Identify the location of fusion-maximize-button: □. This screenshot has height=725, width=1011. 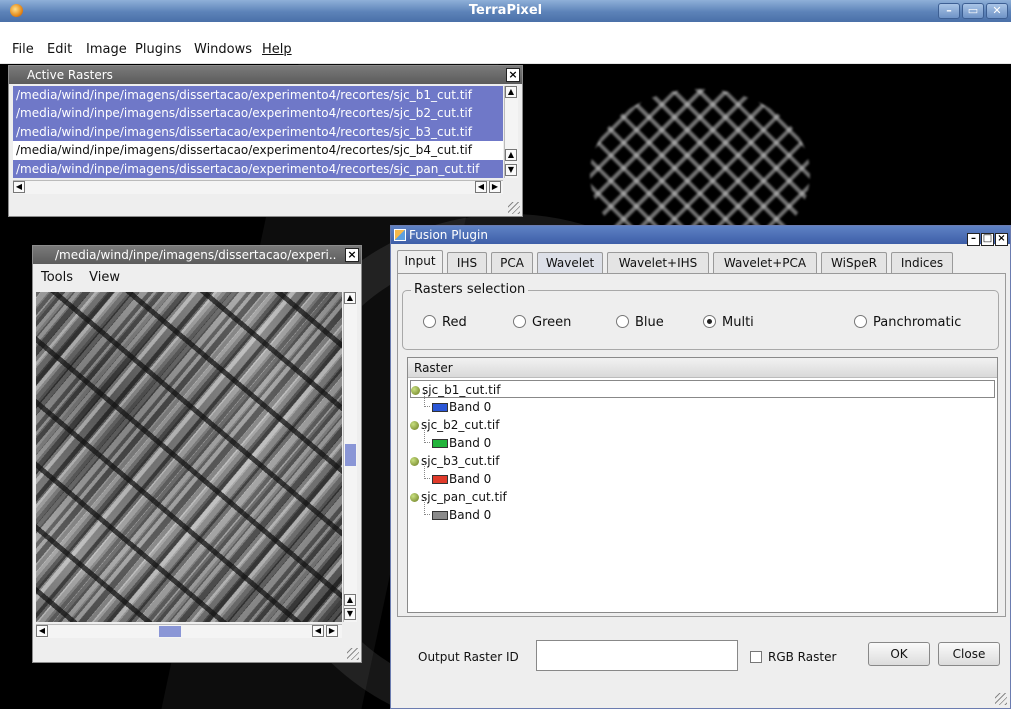
(987, 239).